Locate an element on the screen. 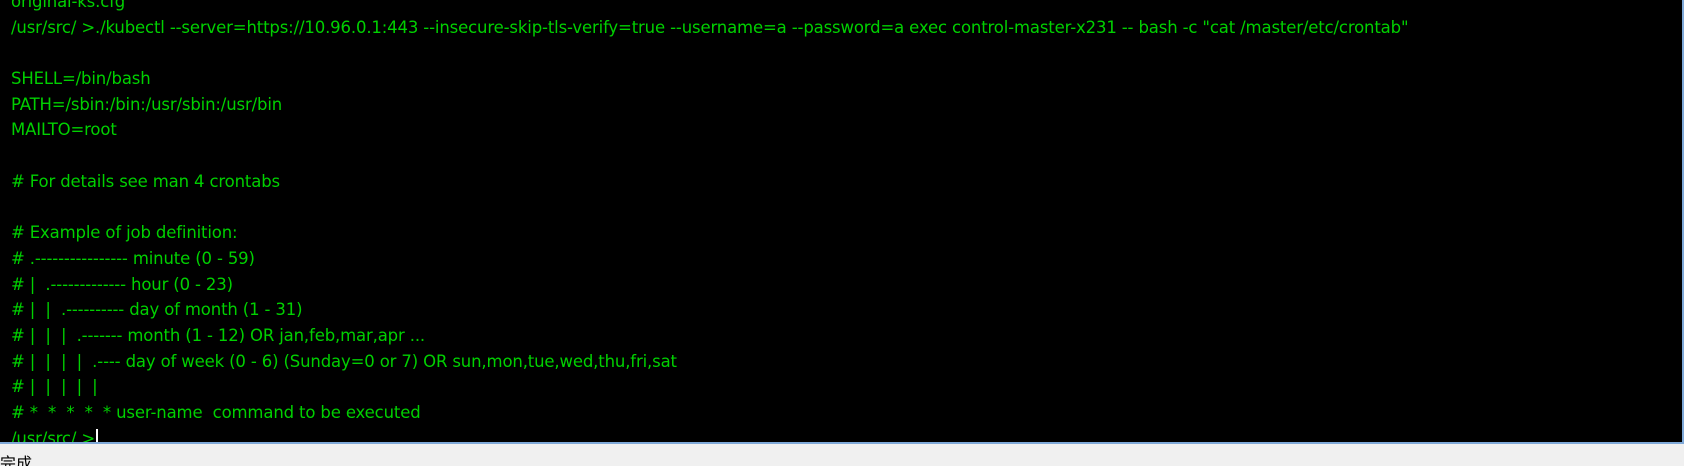 The height and width of the screenshot is (466, 1684). terminal-line: # | .------------- hour (0 - 23) is located at coordinates (122, 284).